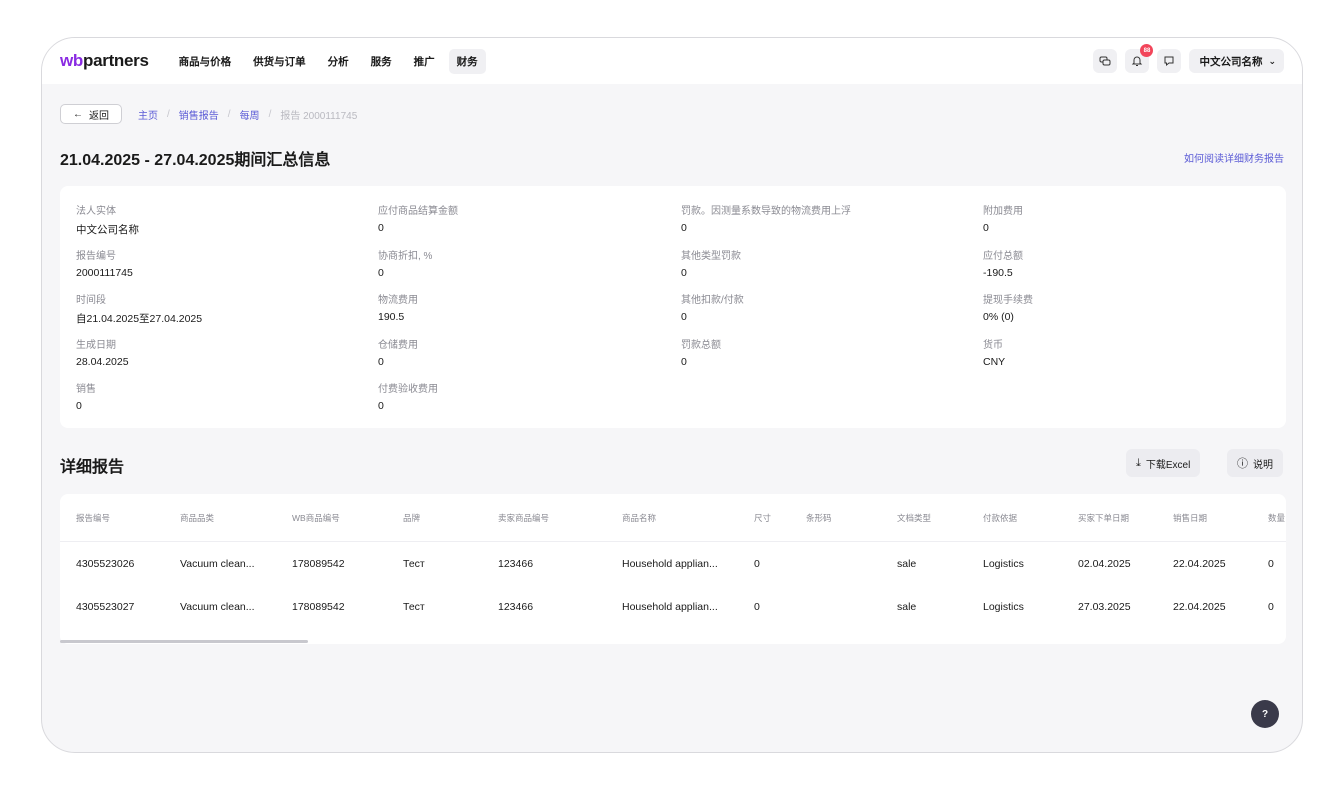 The width and height of the screenshot is (1344, 790). Describe the element at coordinates (250, 114) in the screenshot. I see `breadcrumb-weekly: 每周` at that location.